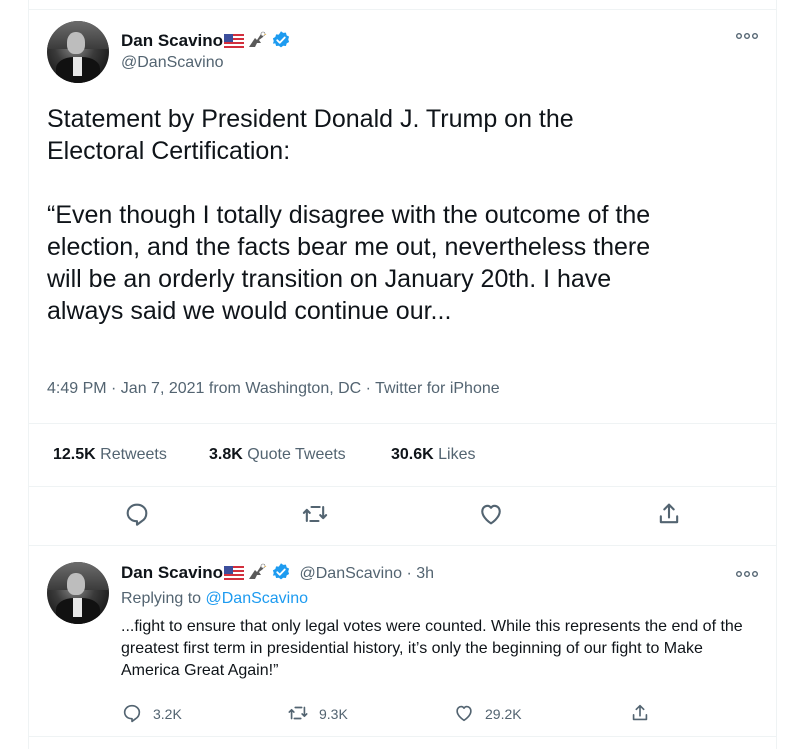 Image resolution: width=785 pixels, height=749 pixels. I want to click on reply-author-handle: @DanScavino, so click(351, 573).